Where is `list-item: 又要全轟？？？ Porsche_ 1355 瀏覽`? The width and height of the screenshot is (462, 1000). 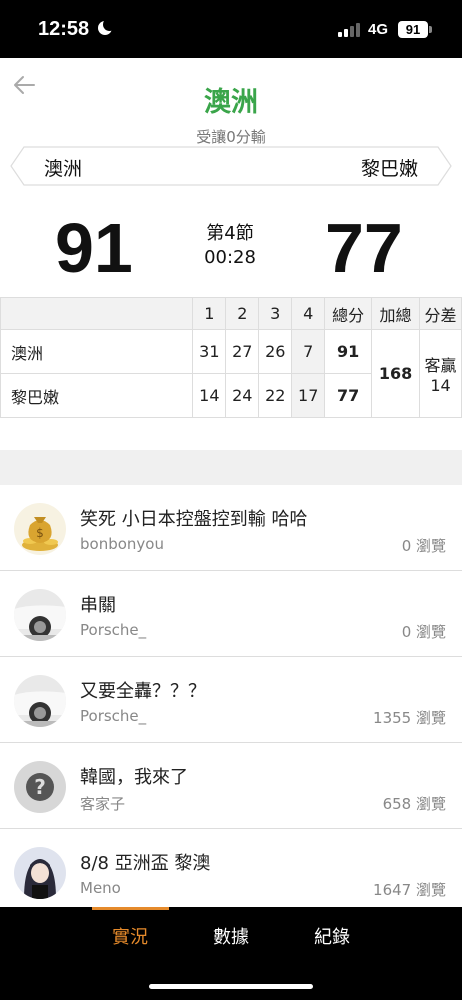 list-item: 又要全轟？？？ Porsche_ 1355 瀏覽 is located at coordinates (231, 700).